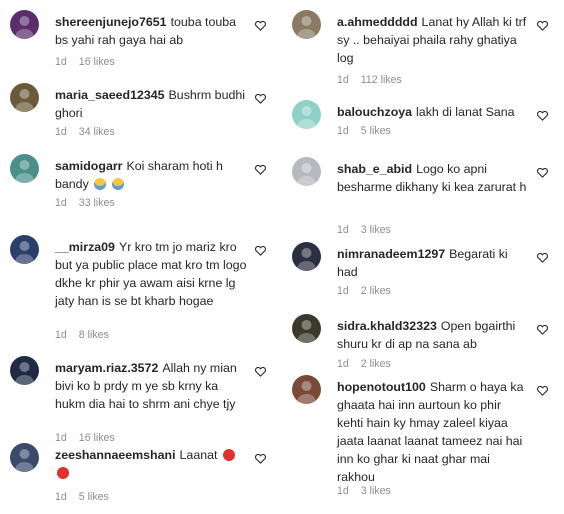  I want to click on comment-text-block: zeeshannaeemshani Laanat, so click(151, 464).